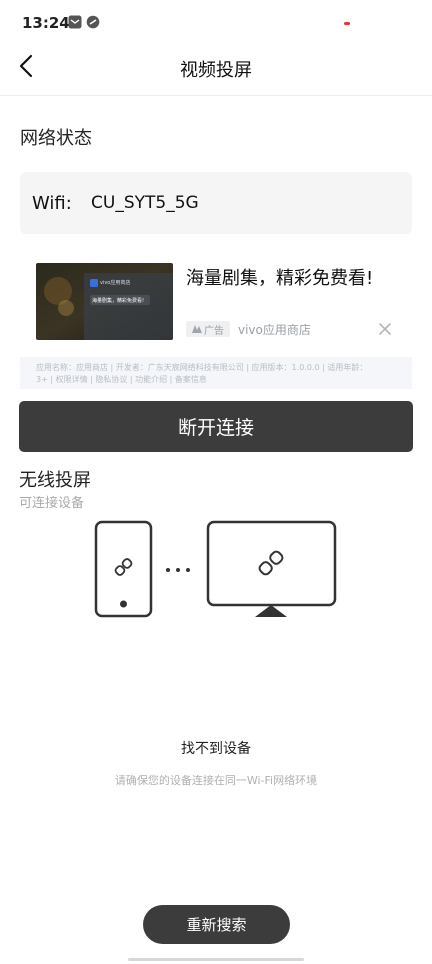  What do you see at coordinates (121, 379) in the screenshot?
I see `ad-info-line-2: 3+ | 权限详情 | 隐私协议 | 功能介绍 | 备案信息` at bounding box center [121, 379].